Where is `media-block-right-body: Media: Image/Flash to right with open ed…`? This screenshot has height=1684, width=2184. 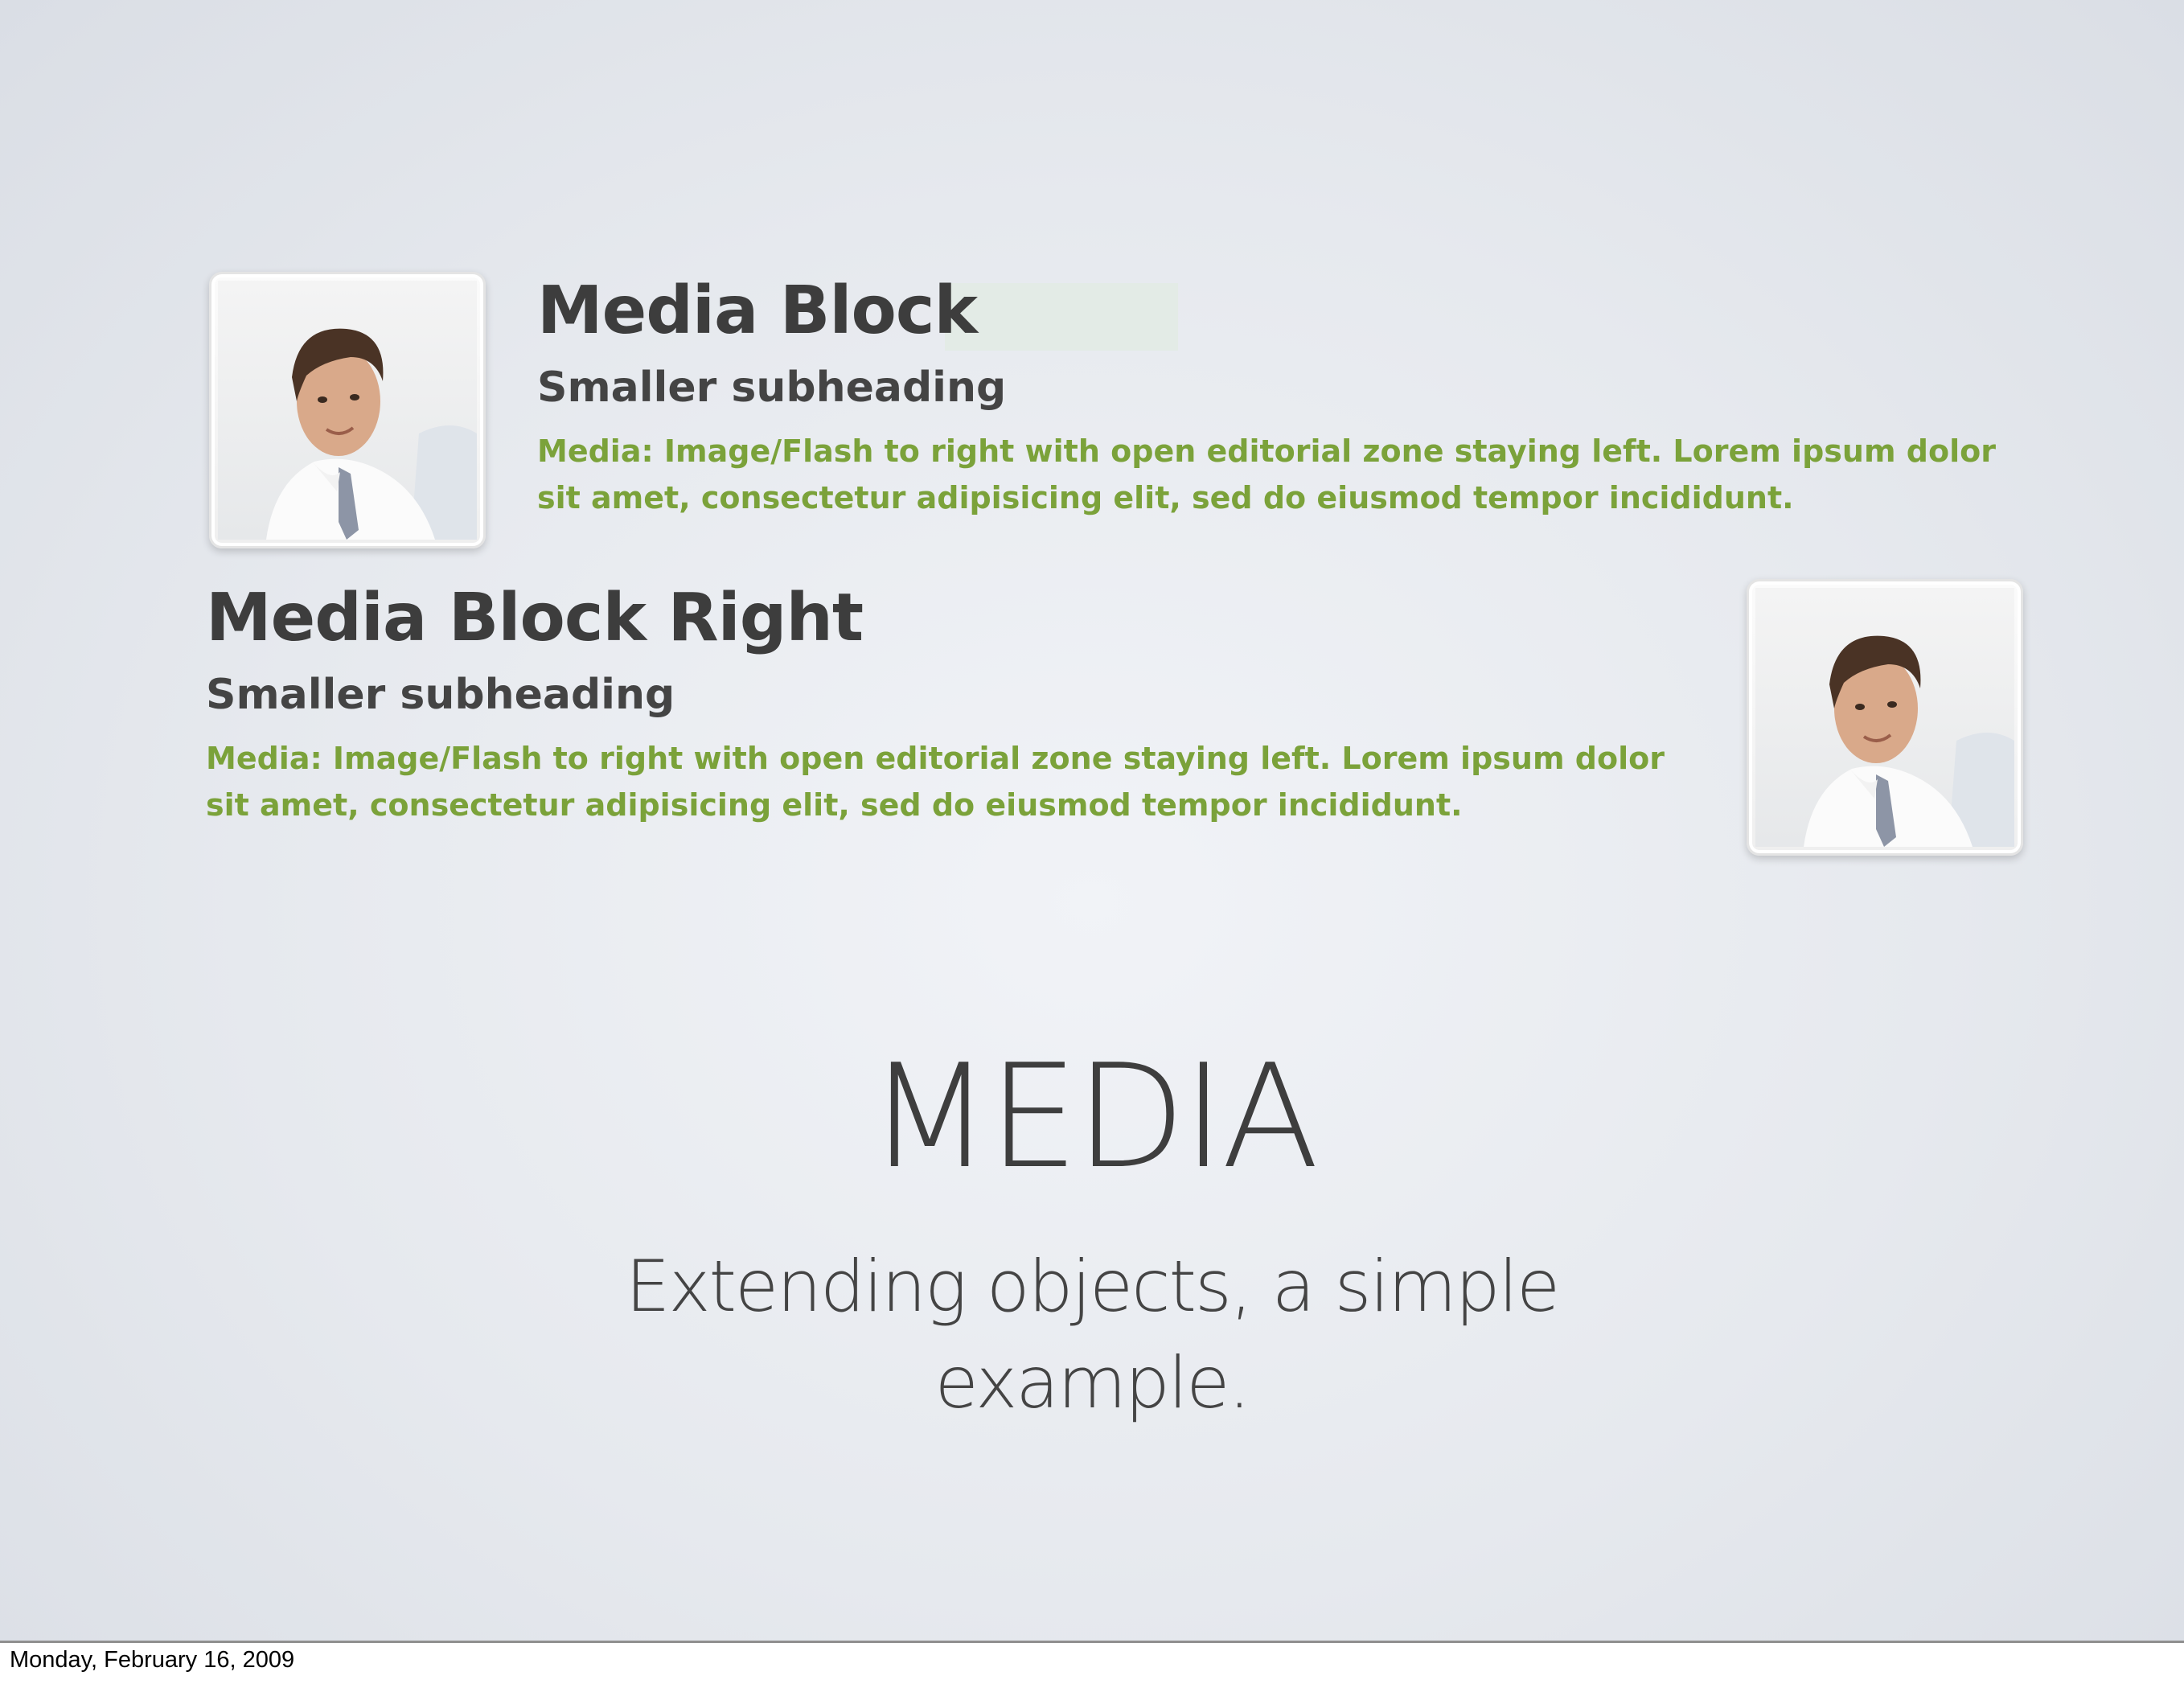 media-block-right-body: Media: Image/Flash to right with open ed… is located at coordinates (935, 782).